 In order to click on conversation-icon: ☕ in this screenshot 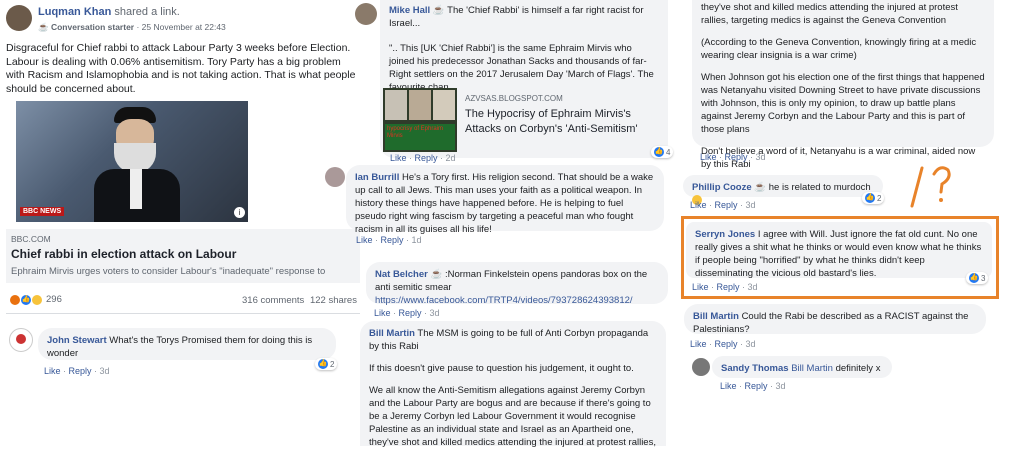, I will do `click(43, 27)`.